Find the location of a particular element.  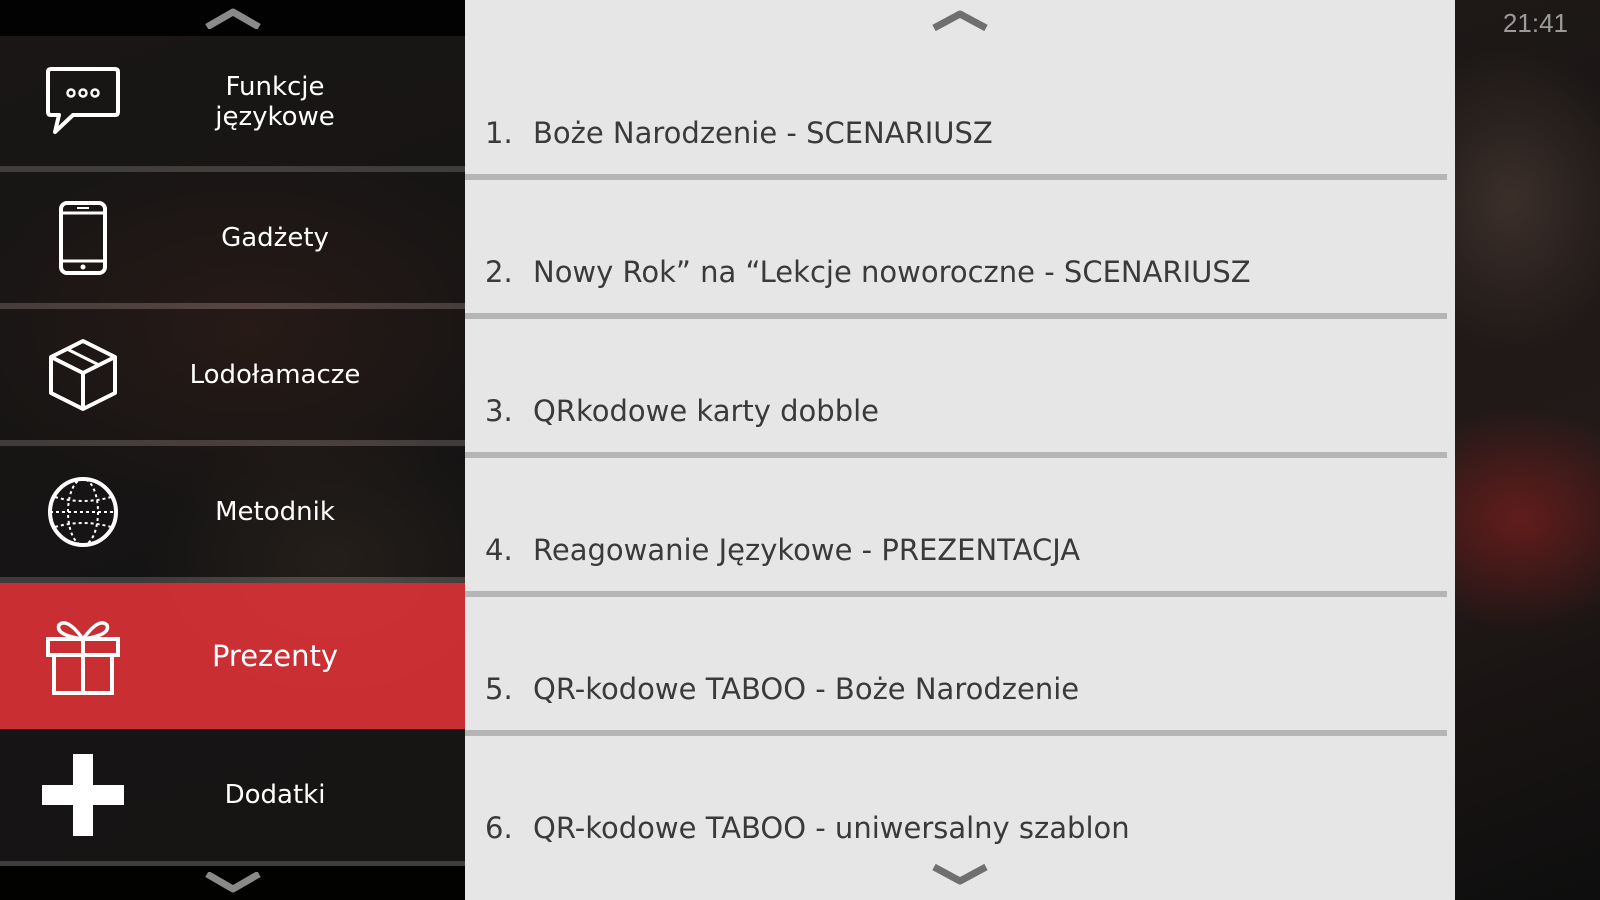

menu-scroll-up-button is located at coordinates (232, 18).